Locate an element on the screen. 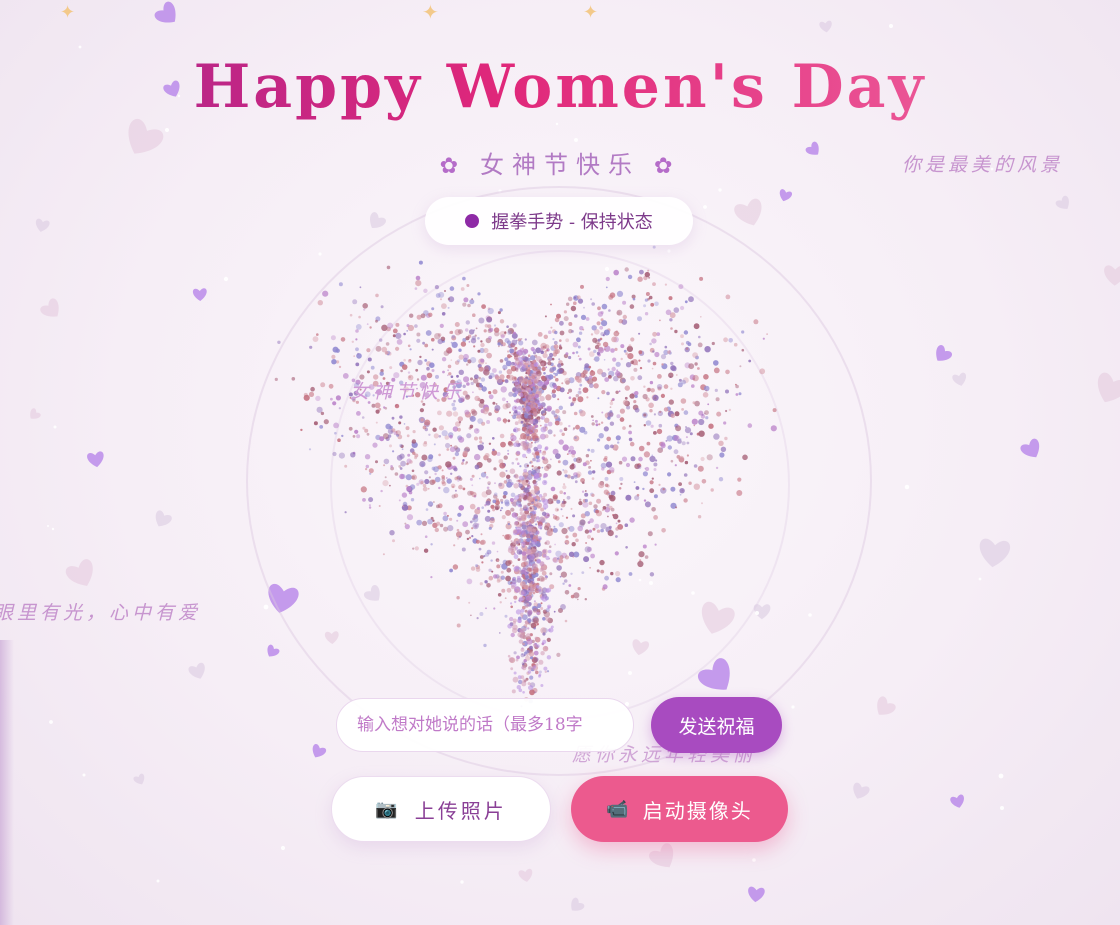 The height and width of the screenshot is (925, 1120). upload-photo-button: 📷 上传照片 is located at coordinates (441, 809).